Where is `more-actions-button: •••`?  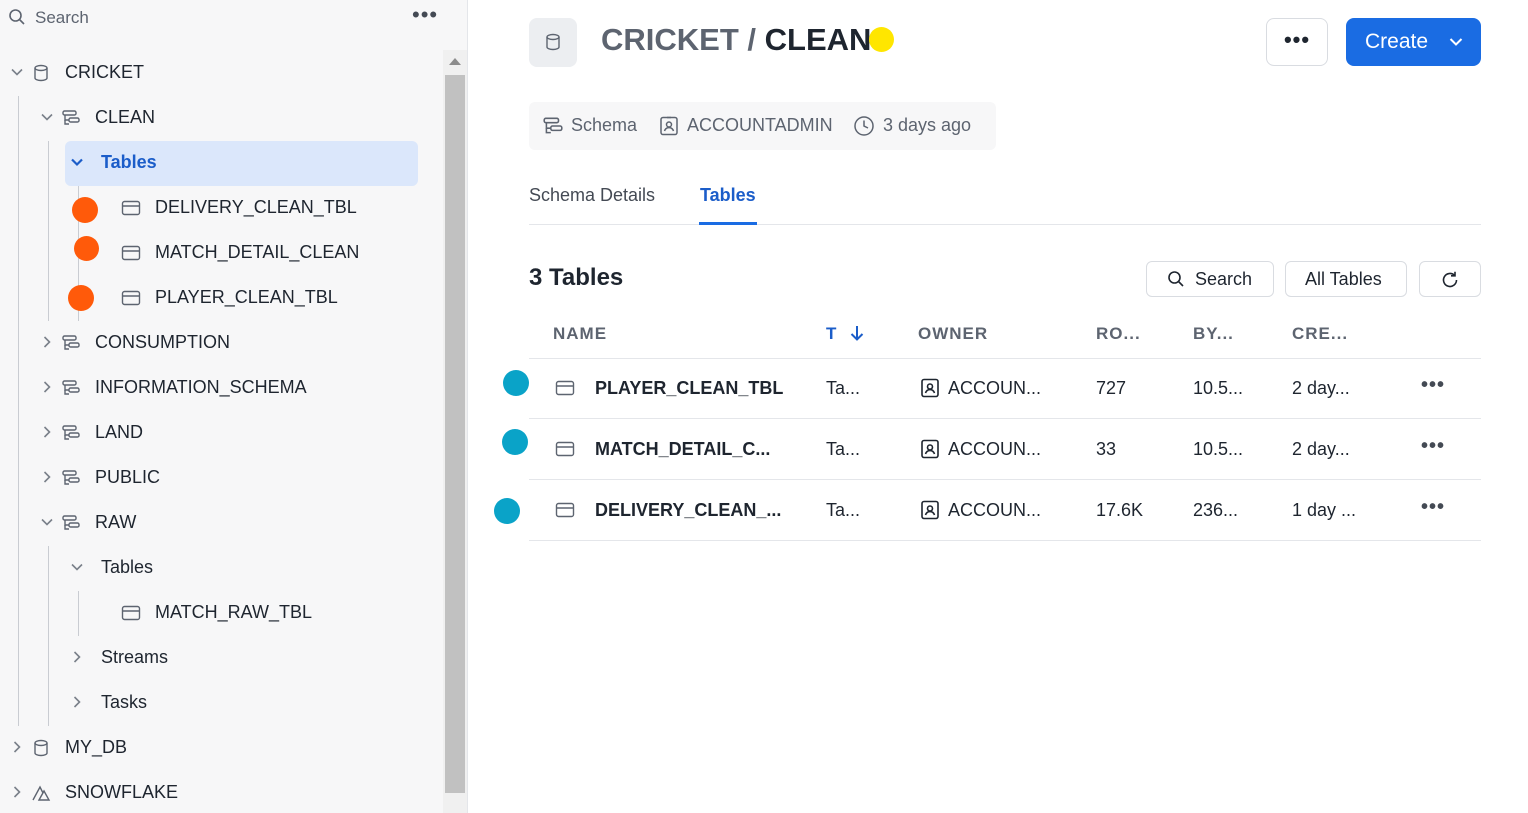 more-actions-button: ••• is located at coordinates (1297, 42).